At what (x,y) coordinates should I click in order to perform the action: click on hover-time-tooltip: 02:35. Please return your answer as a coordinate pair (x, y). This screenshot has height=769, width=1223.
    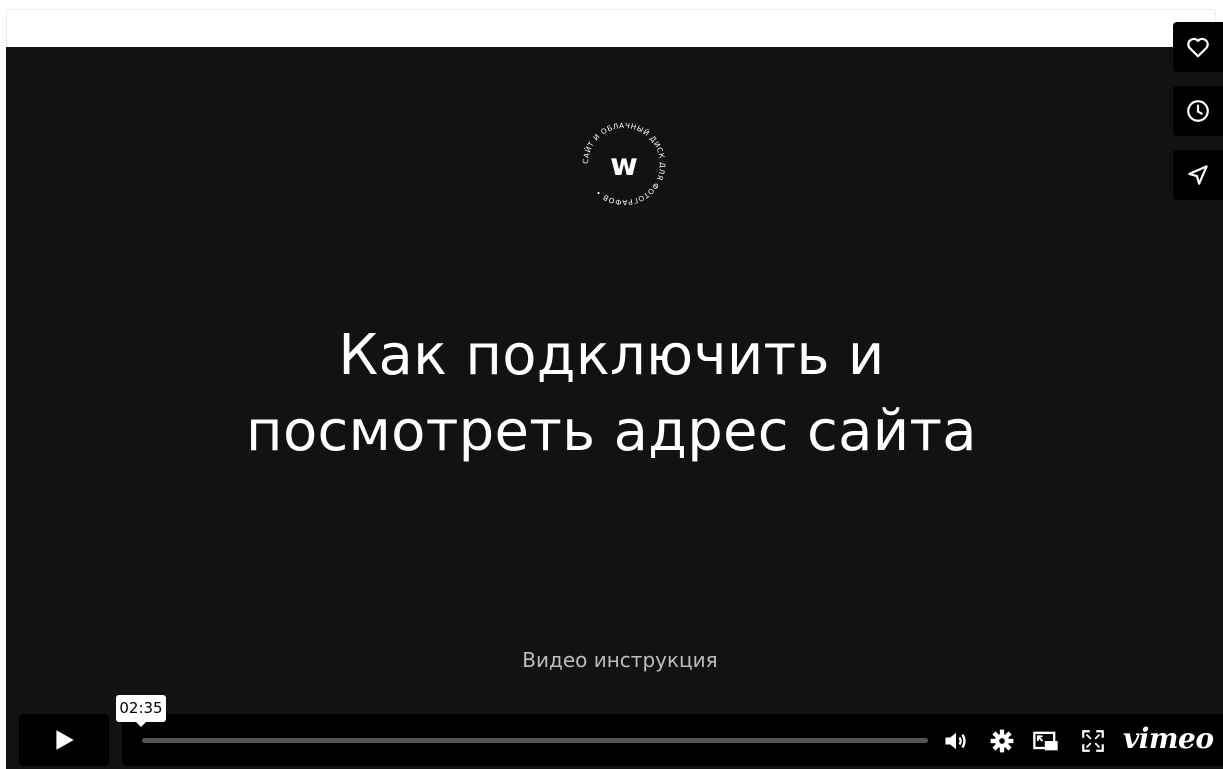
    Looking at the image, I should click on (141, 711).